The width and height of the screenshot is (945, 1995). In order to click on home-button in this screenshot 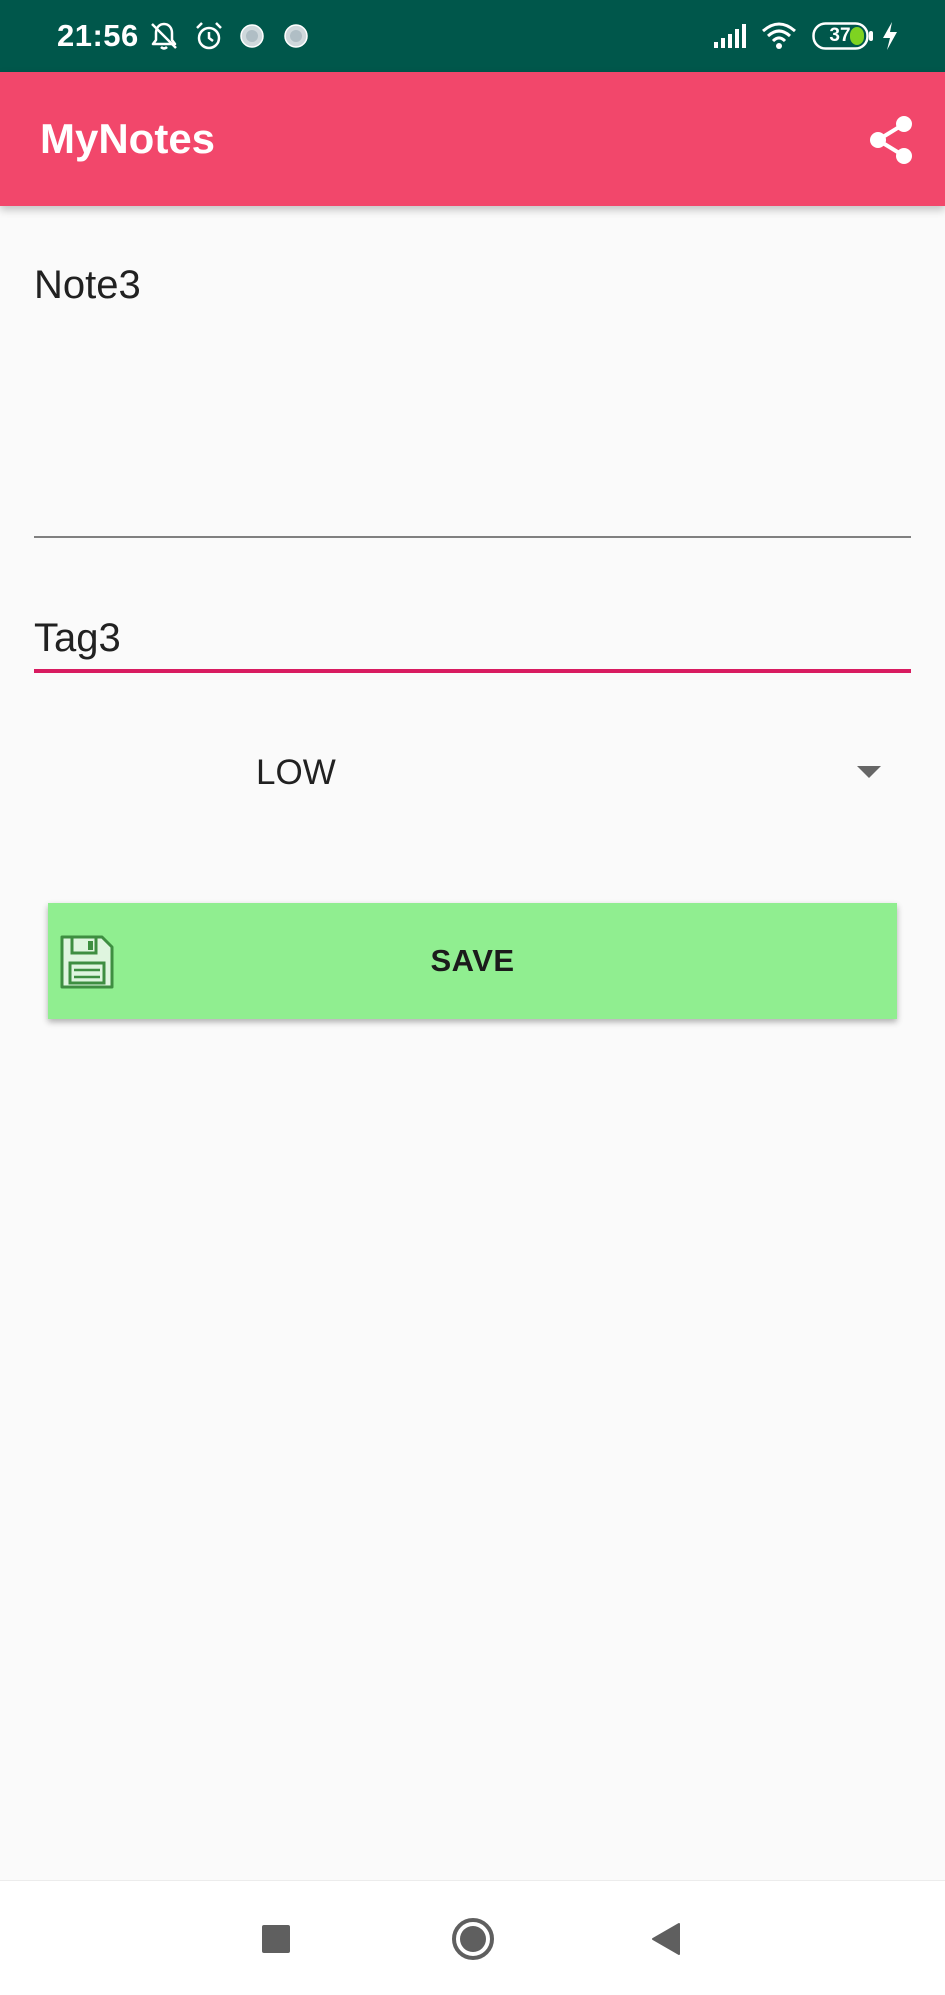, I will do `click(473, 1939)`.